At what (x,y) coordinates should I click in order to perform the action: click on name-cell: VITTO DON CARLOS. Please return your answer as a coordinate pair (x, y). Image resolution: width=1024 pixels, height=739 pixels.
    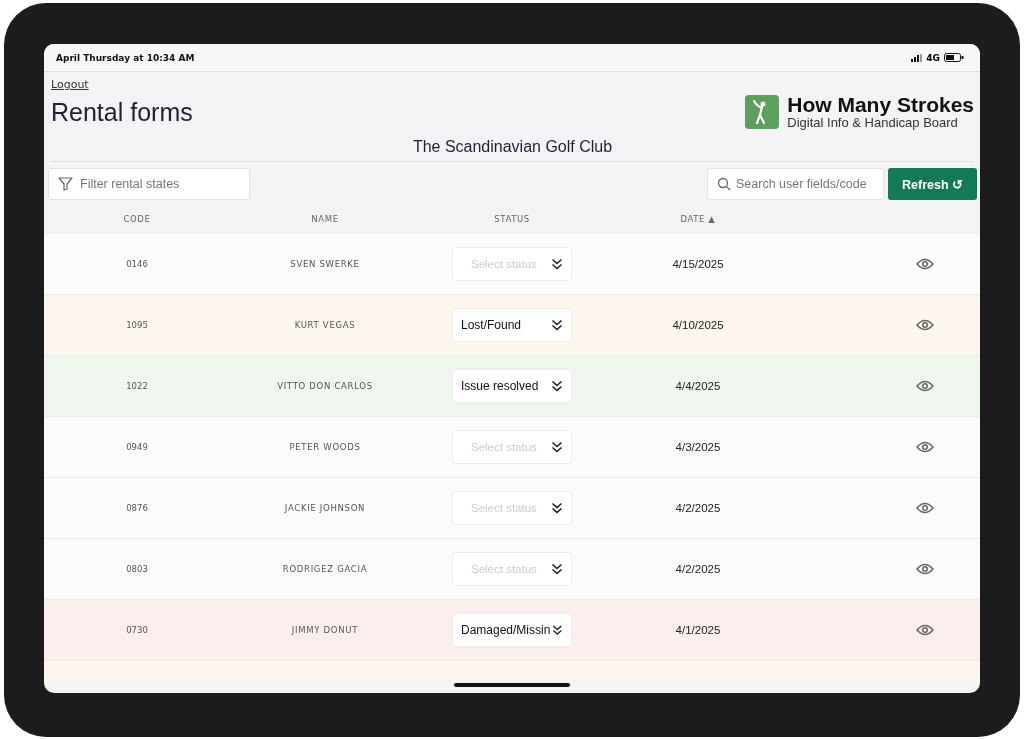
    Looking at the image, I should click on (325, 386).